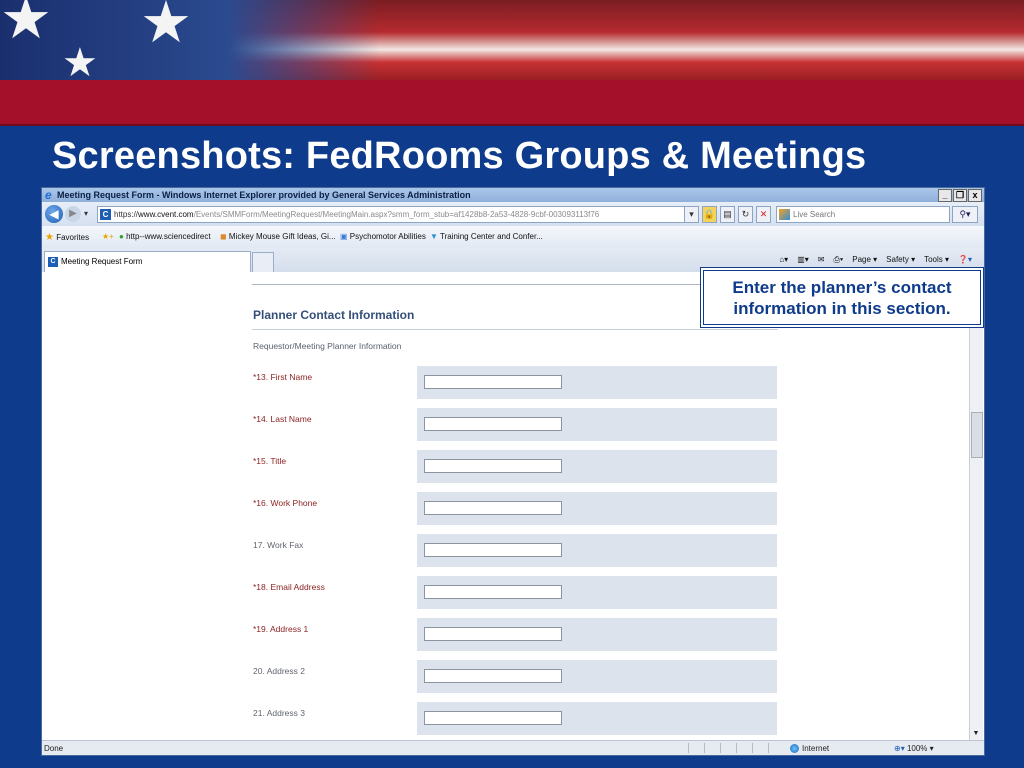 Image resolution: width=1024 pixels, height=768 pixels. I want to click on red-band, so click(512, 103).